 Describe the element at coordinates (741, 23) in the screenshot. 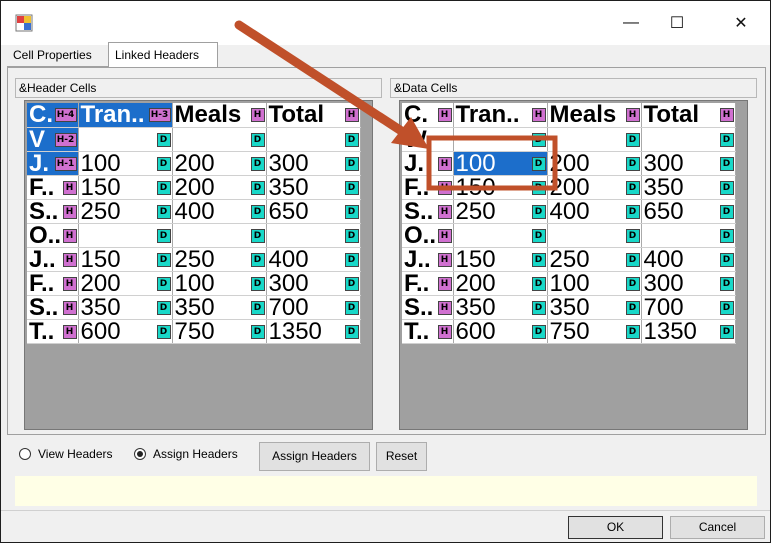

I see `close-button: ✕` at that location.